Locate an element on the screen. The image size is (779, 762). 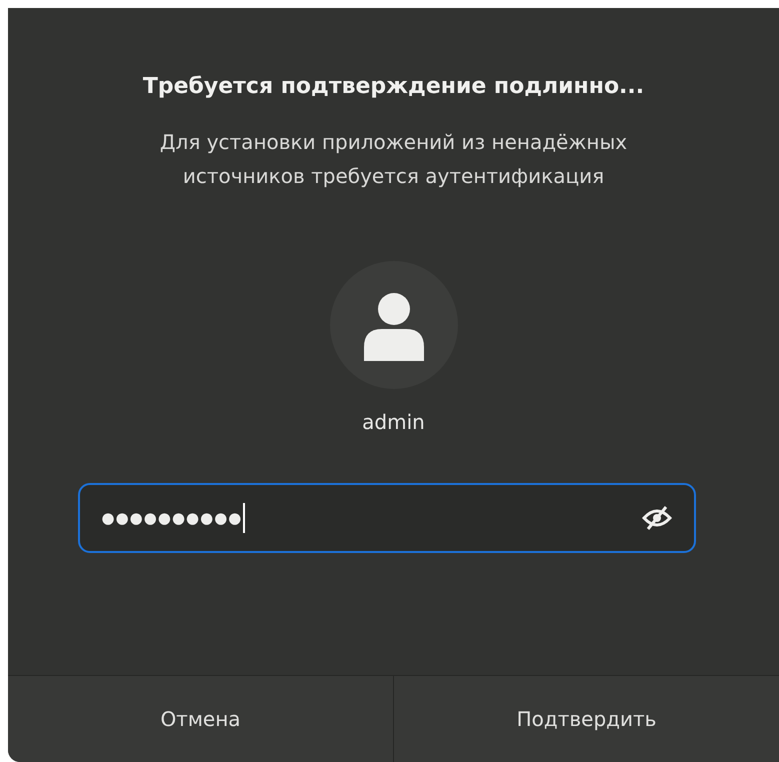
eye-slash-icon is located at coordinates (657, 518).